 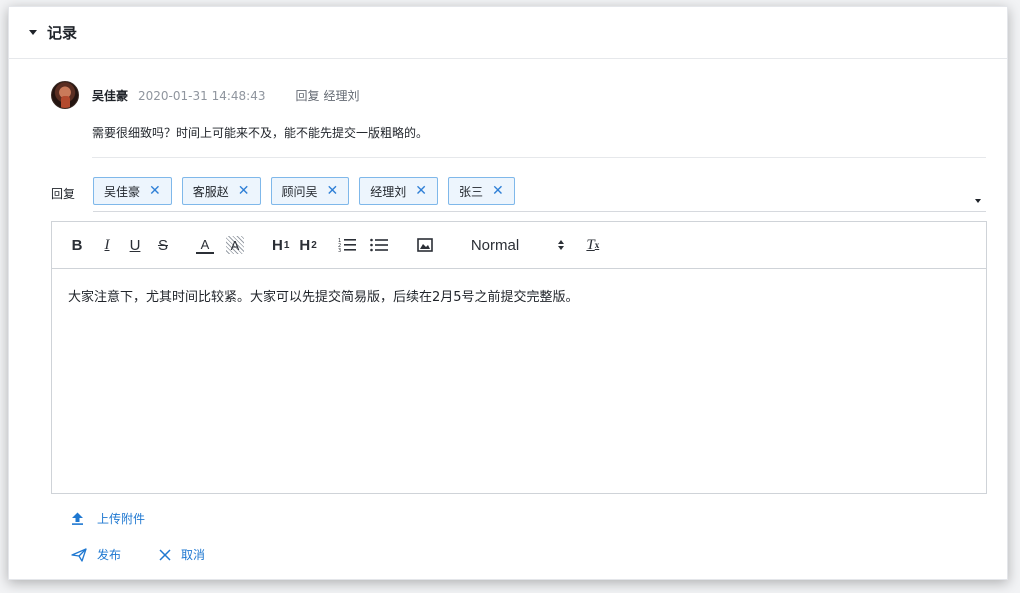 I want to click on clear-format-letter: T, so click(x=590, y=244).